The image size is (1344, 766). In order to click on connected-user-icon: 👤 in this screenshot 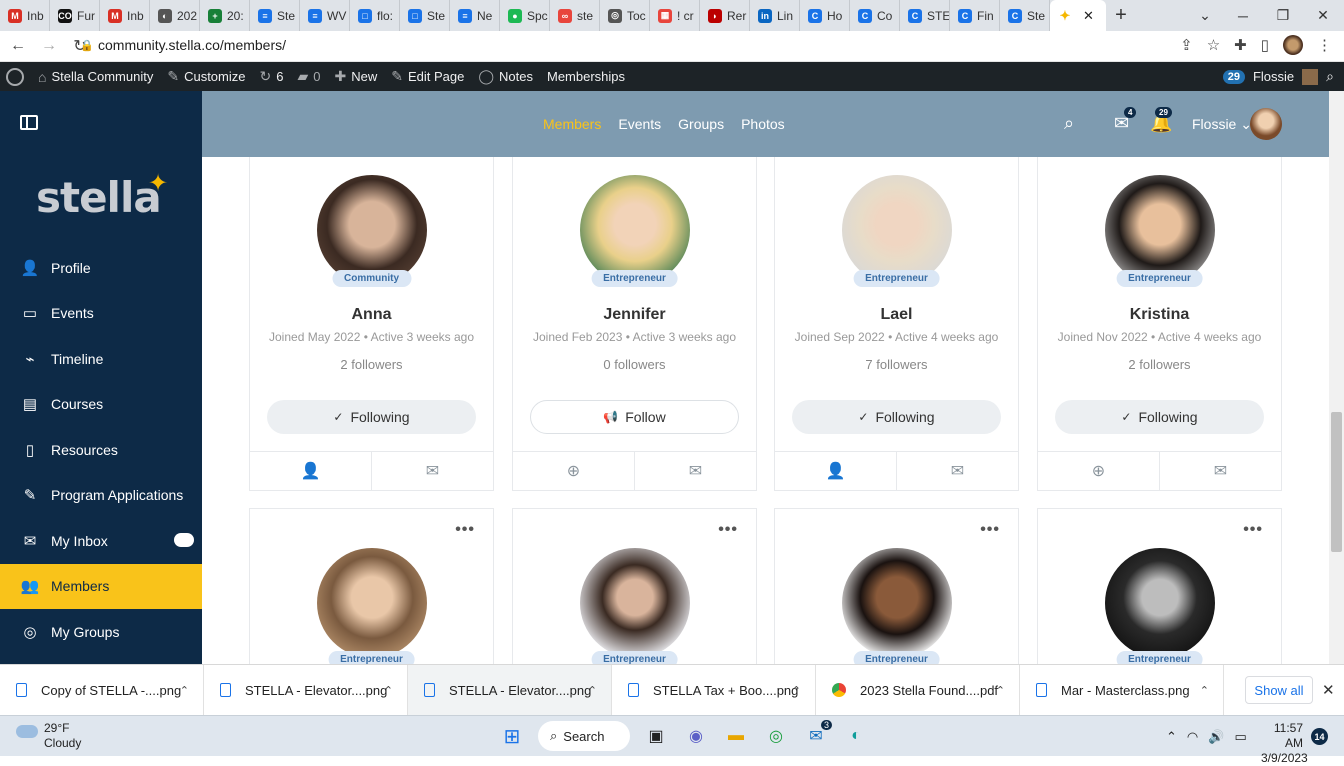, I will do `click(836, 471)`.